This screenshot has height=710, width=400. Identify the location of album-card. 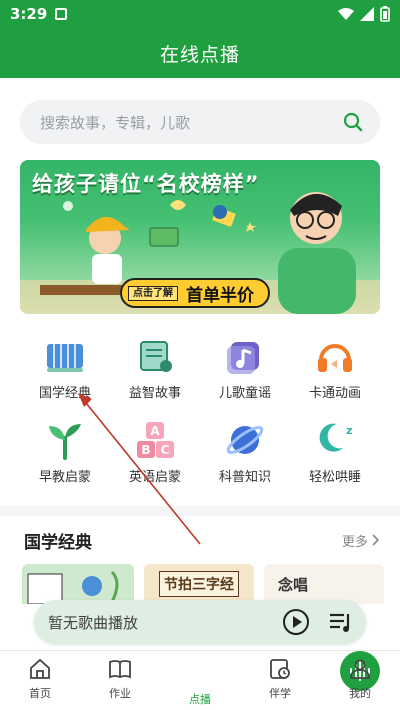
(78, 584).